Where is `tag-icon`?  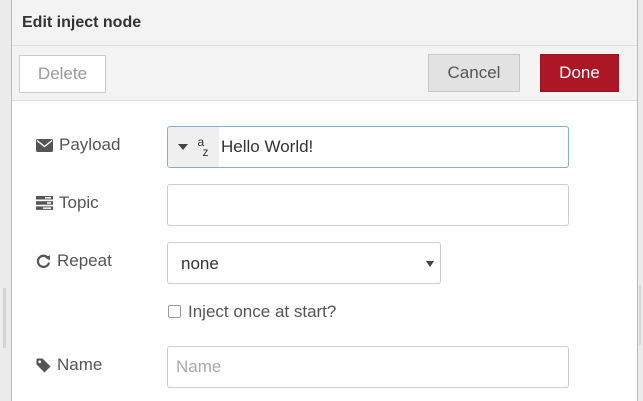 tag-icon is located at coordinates (43, 365).